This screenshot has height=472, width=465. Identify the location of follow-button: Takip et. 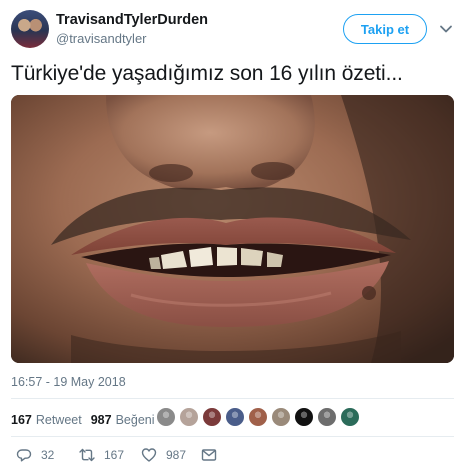
(385, 29).